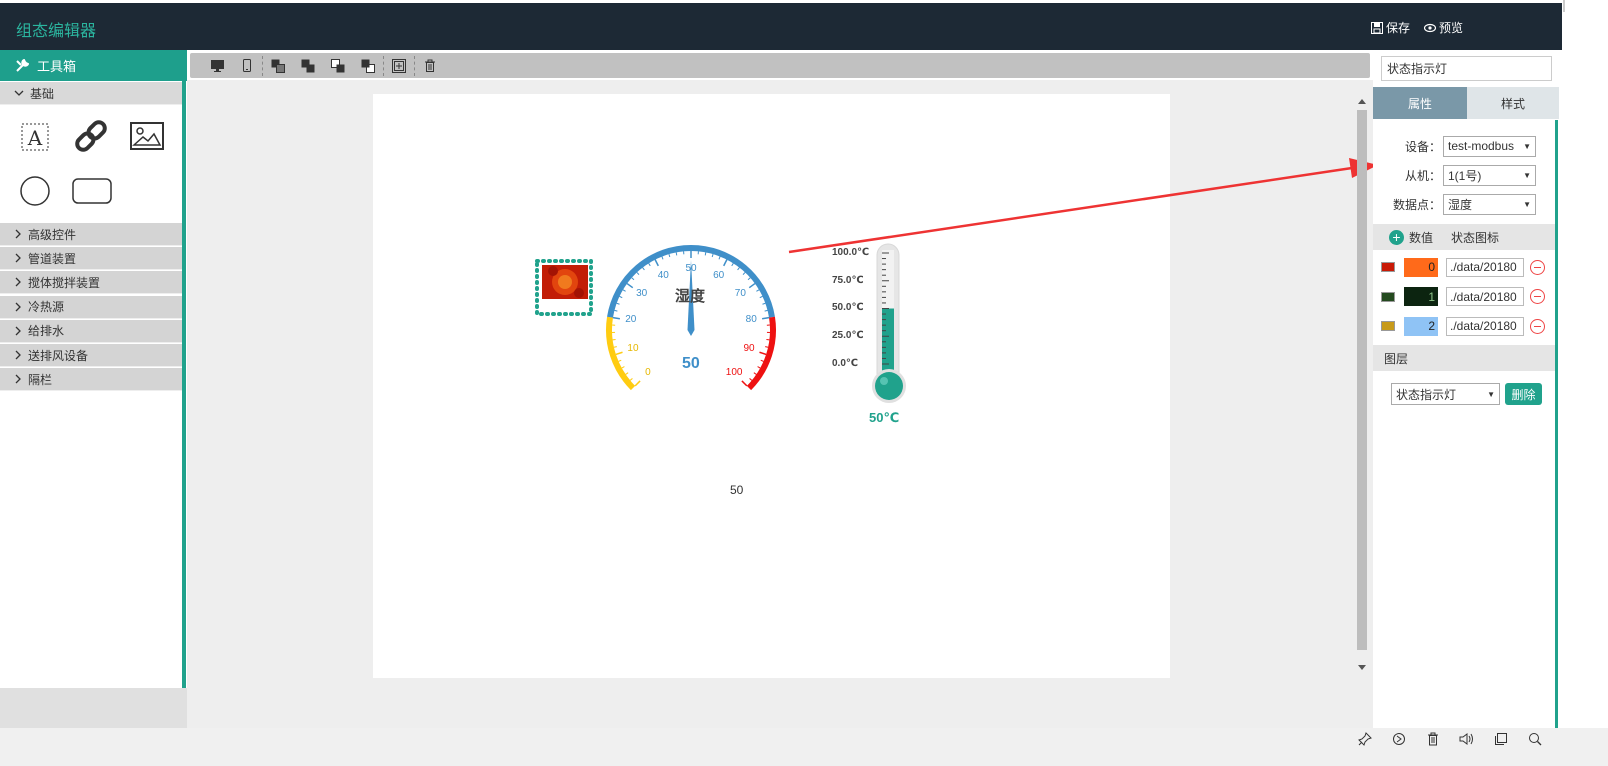  Describe the element at coordinates (91, 380) in the screenshot. I see `category-item: 隔栏` at that location.